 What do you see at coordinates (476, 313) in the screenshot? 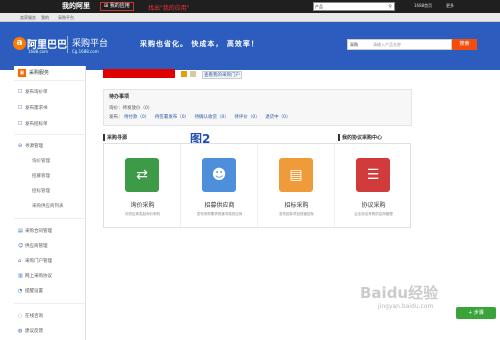
I see `add-step-button: + 步骤` at bounding box center [476, 313].